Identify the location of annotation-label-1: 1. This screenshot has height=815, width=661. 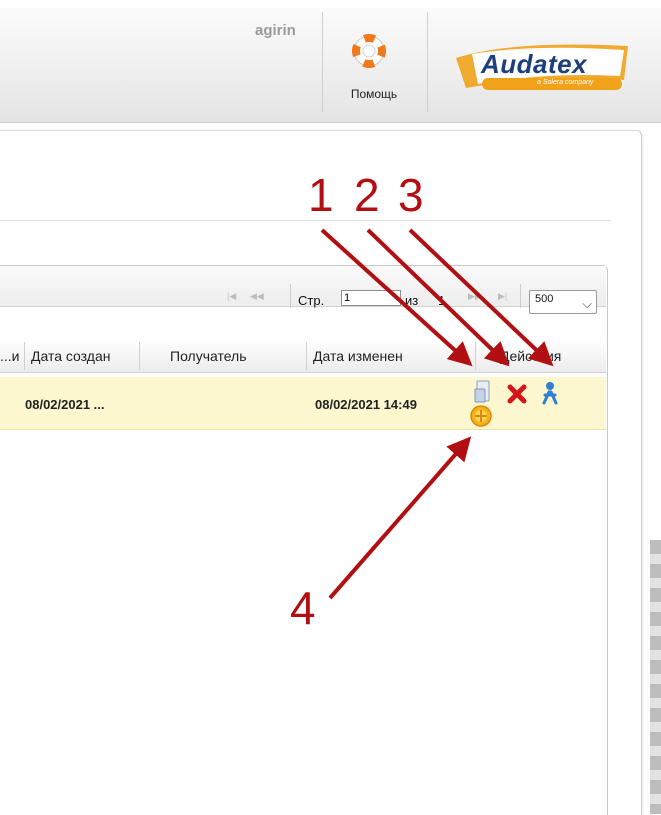
(321, 195).